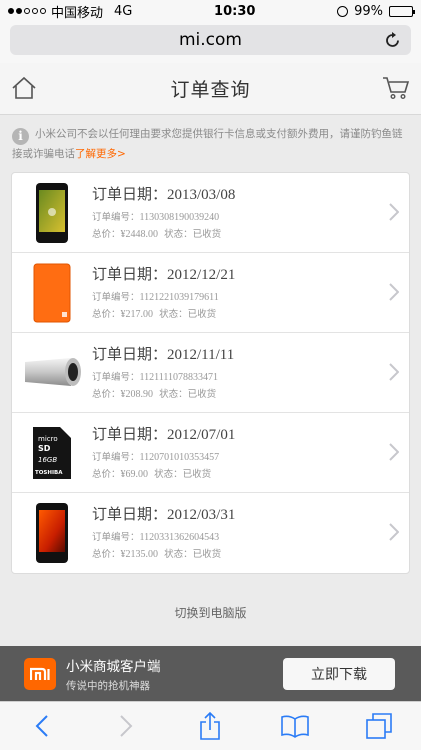 The height and width of the screenshot is (750, 421). I want to click on order-total: ¥2448.00, so click(139, 234).